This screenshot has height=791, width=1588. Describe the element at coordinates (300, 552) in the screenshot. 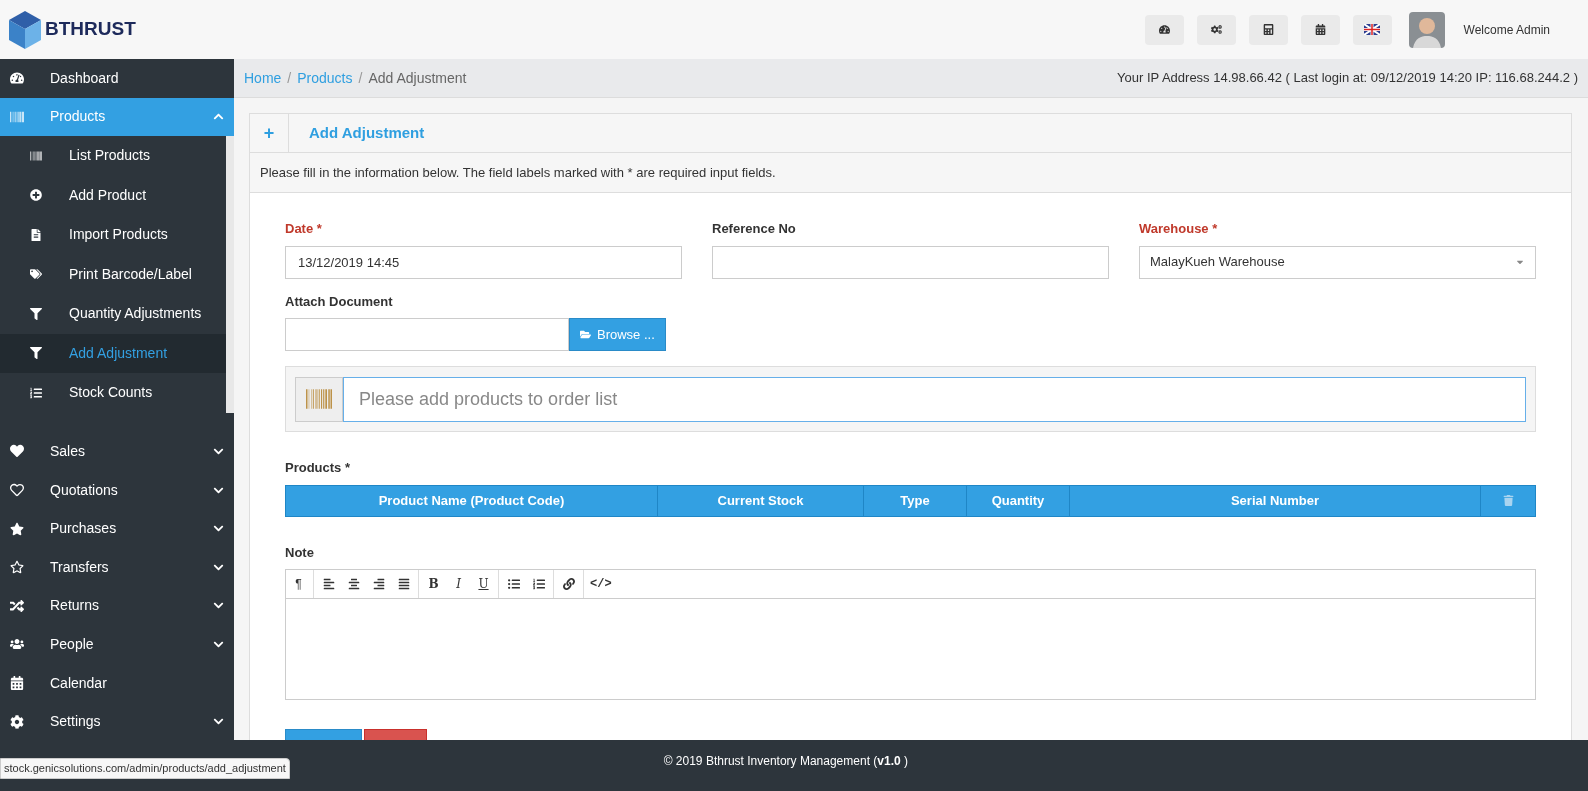

I see `field-label: Note` at that location.